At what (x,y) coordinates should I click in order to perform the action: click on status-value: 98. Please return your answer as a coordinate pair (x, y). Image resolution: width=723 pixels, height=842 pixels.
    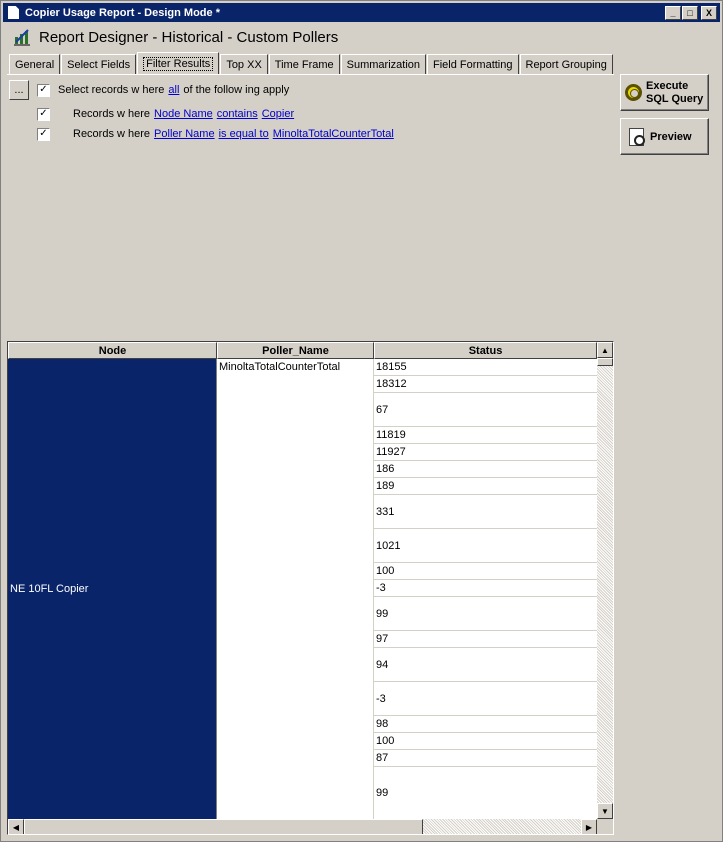
    Looking at the image, I should click on (382, 724).